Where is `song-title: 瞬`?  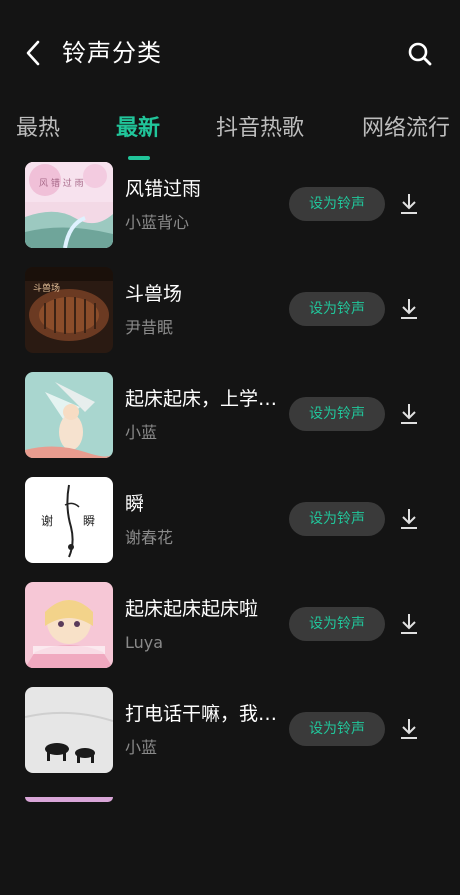 song-title: 瞬 is located at coordinates (135, 504).